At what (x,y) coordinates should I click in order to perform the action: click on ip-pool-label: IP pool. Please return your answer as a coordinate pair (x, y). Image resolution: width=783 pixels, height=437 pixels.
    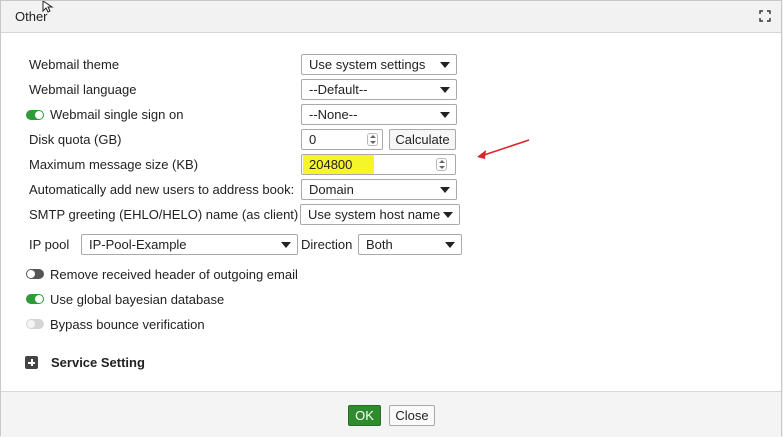
    Looking at the image, I should click on (49, 244).